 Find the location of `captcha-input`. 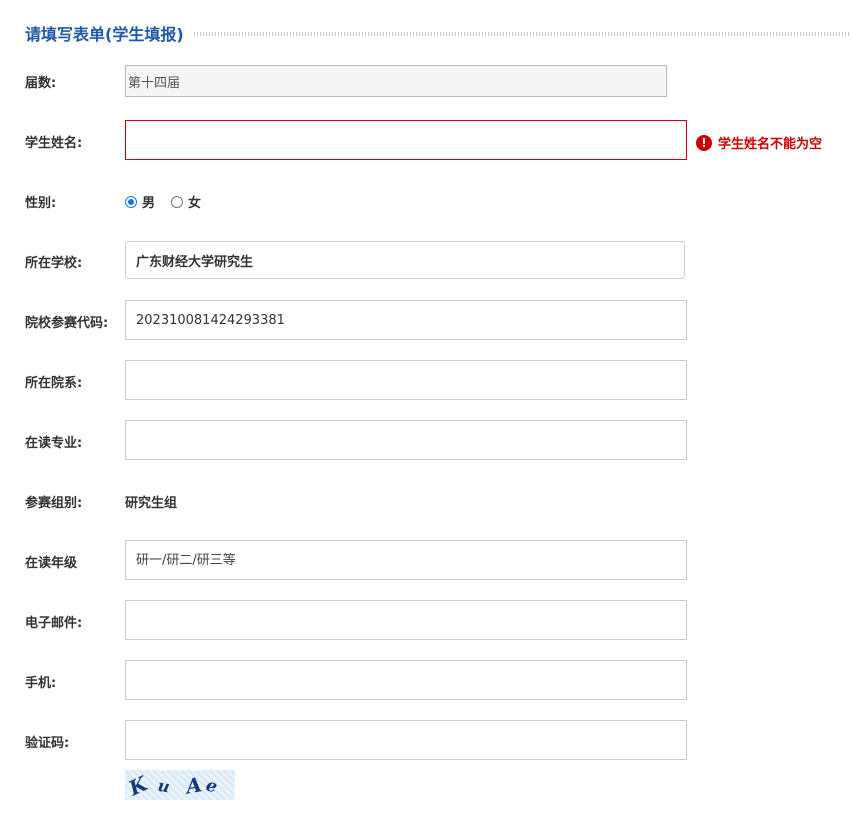

captcha-input is located at coordinates (406, 740).